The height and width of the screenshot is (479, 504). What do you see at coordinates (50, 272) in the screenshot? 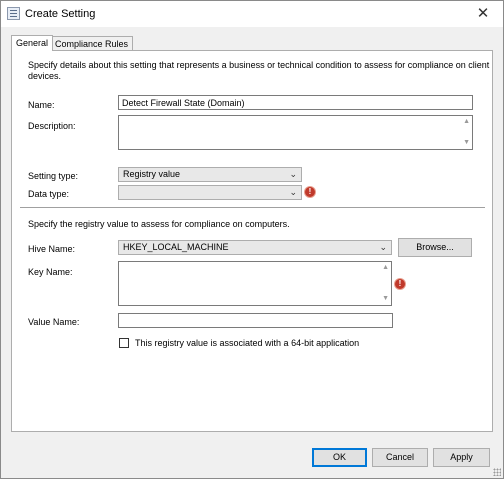
I see `key-name-label: Key Name:` at bounding box center [50, 272].